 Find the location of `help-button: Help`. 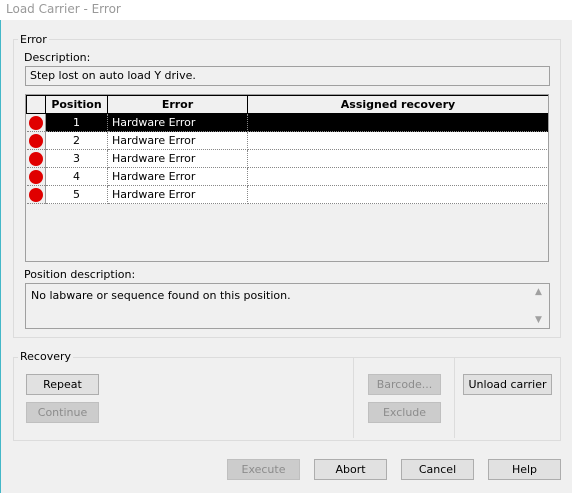

help-button: Help is located at coordinates (524, 469).